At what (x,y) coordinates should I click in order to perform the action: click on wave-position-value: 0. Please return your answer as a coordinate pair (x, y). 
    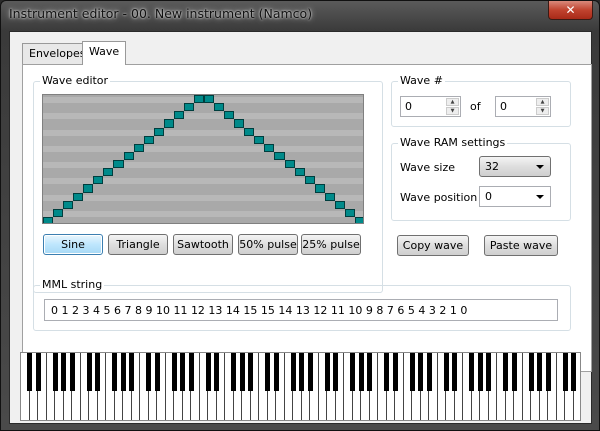
    Looking at the image, I should click on (488, 196).